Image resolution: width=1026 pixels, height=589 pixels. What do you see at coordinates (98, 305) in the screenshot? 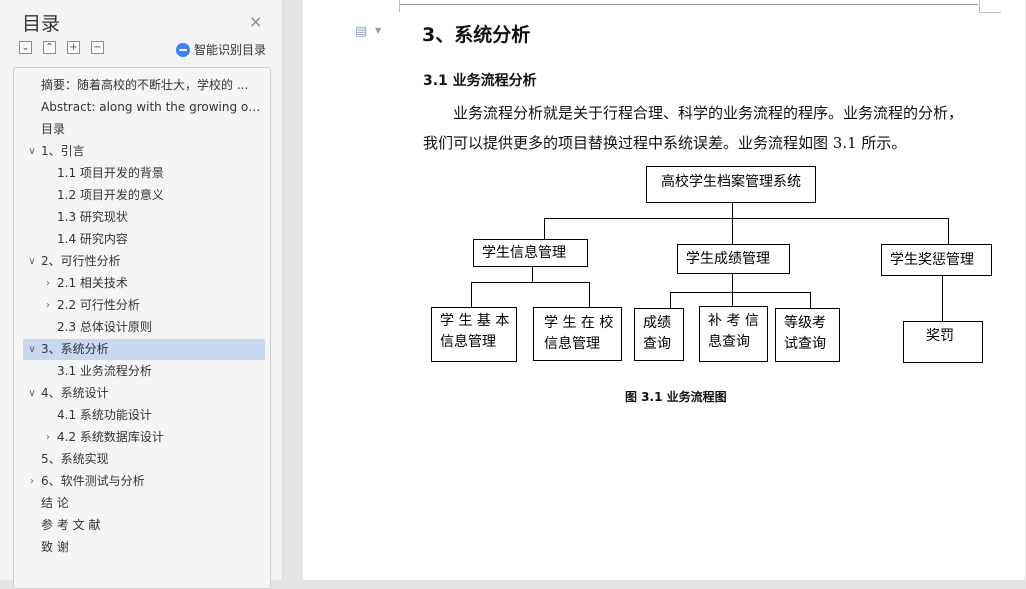
I see `outline-item-label: 2.2 可行性分析` at bounding box center [98, 305].